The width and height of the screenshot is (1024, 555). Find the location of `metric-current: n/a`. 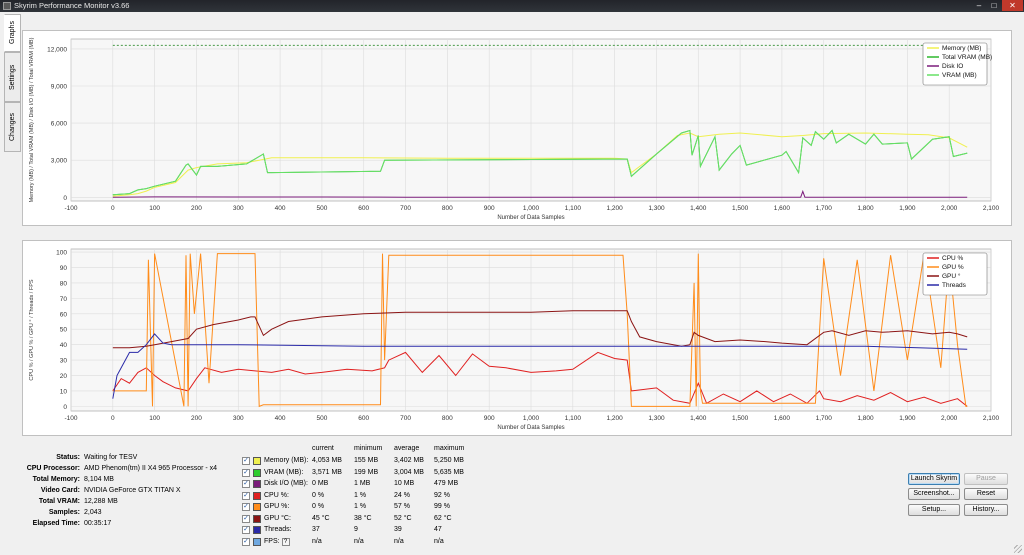

metric-current: n/a is located at coordinates (317, 541).